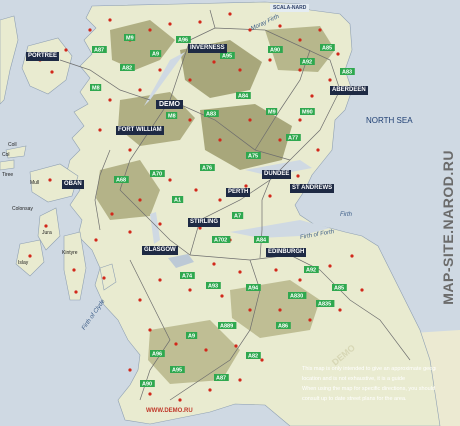 This screenshot has height=426, width=460. I want to click on svg-text: A93, so click(213, 287).